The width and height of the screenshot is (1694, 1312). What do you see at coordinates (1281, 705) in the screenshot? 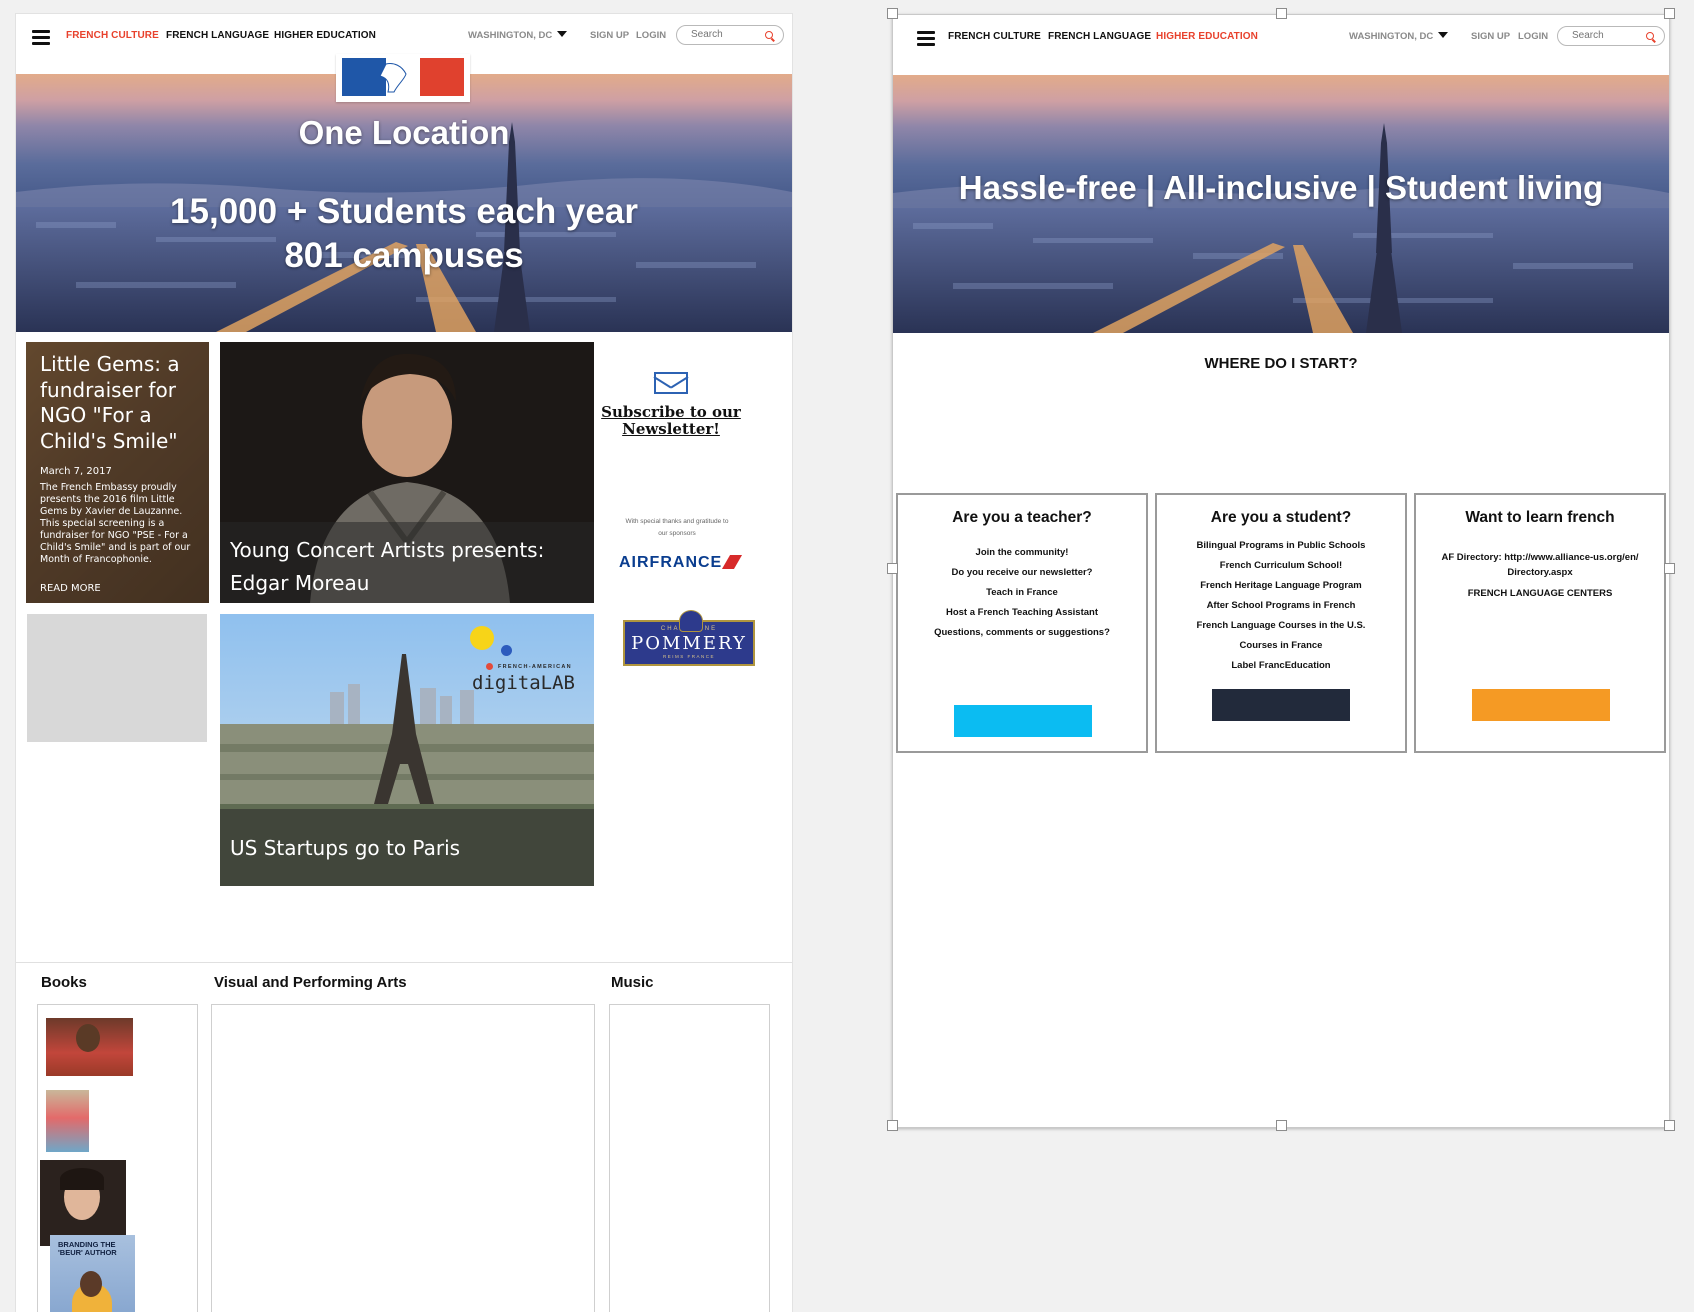
I see `student-cta-button` at bounding box center [1281, 705].